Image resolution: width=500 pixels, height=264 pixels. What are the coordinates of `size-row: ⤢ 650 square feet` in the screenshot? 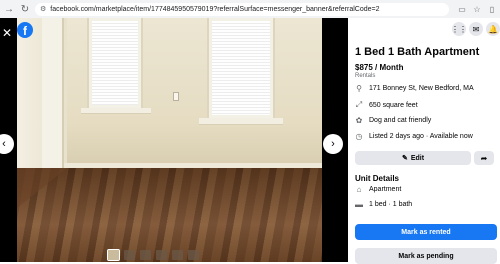 It's located at (386, 105).